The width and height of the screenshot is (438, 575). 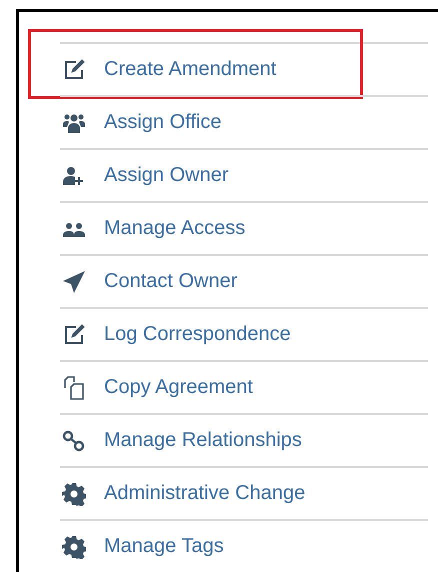 What do you see at coordinates (74, 440) in the screenshot?
I see `chain-link-icon` at bounding box center [74, 440].